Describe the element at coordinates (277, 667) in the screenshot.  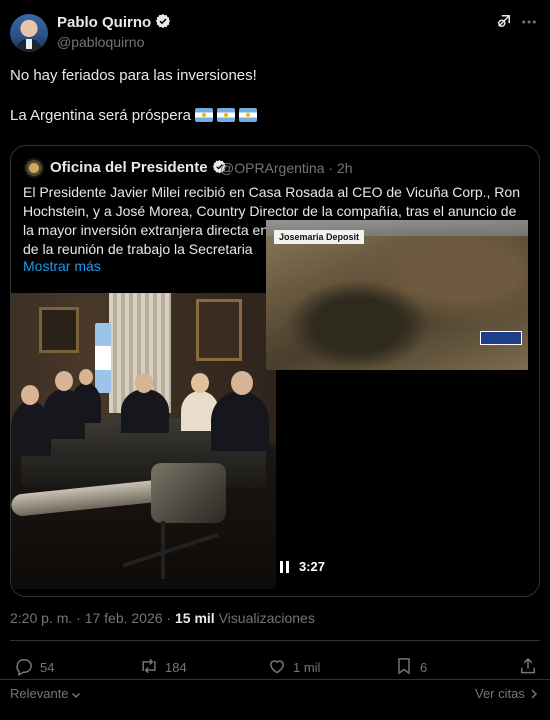
I see `heart-icon` at that location.